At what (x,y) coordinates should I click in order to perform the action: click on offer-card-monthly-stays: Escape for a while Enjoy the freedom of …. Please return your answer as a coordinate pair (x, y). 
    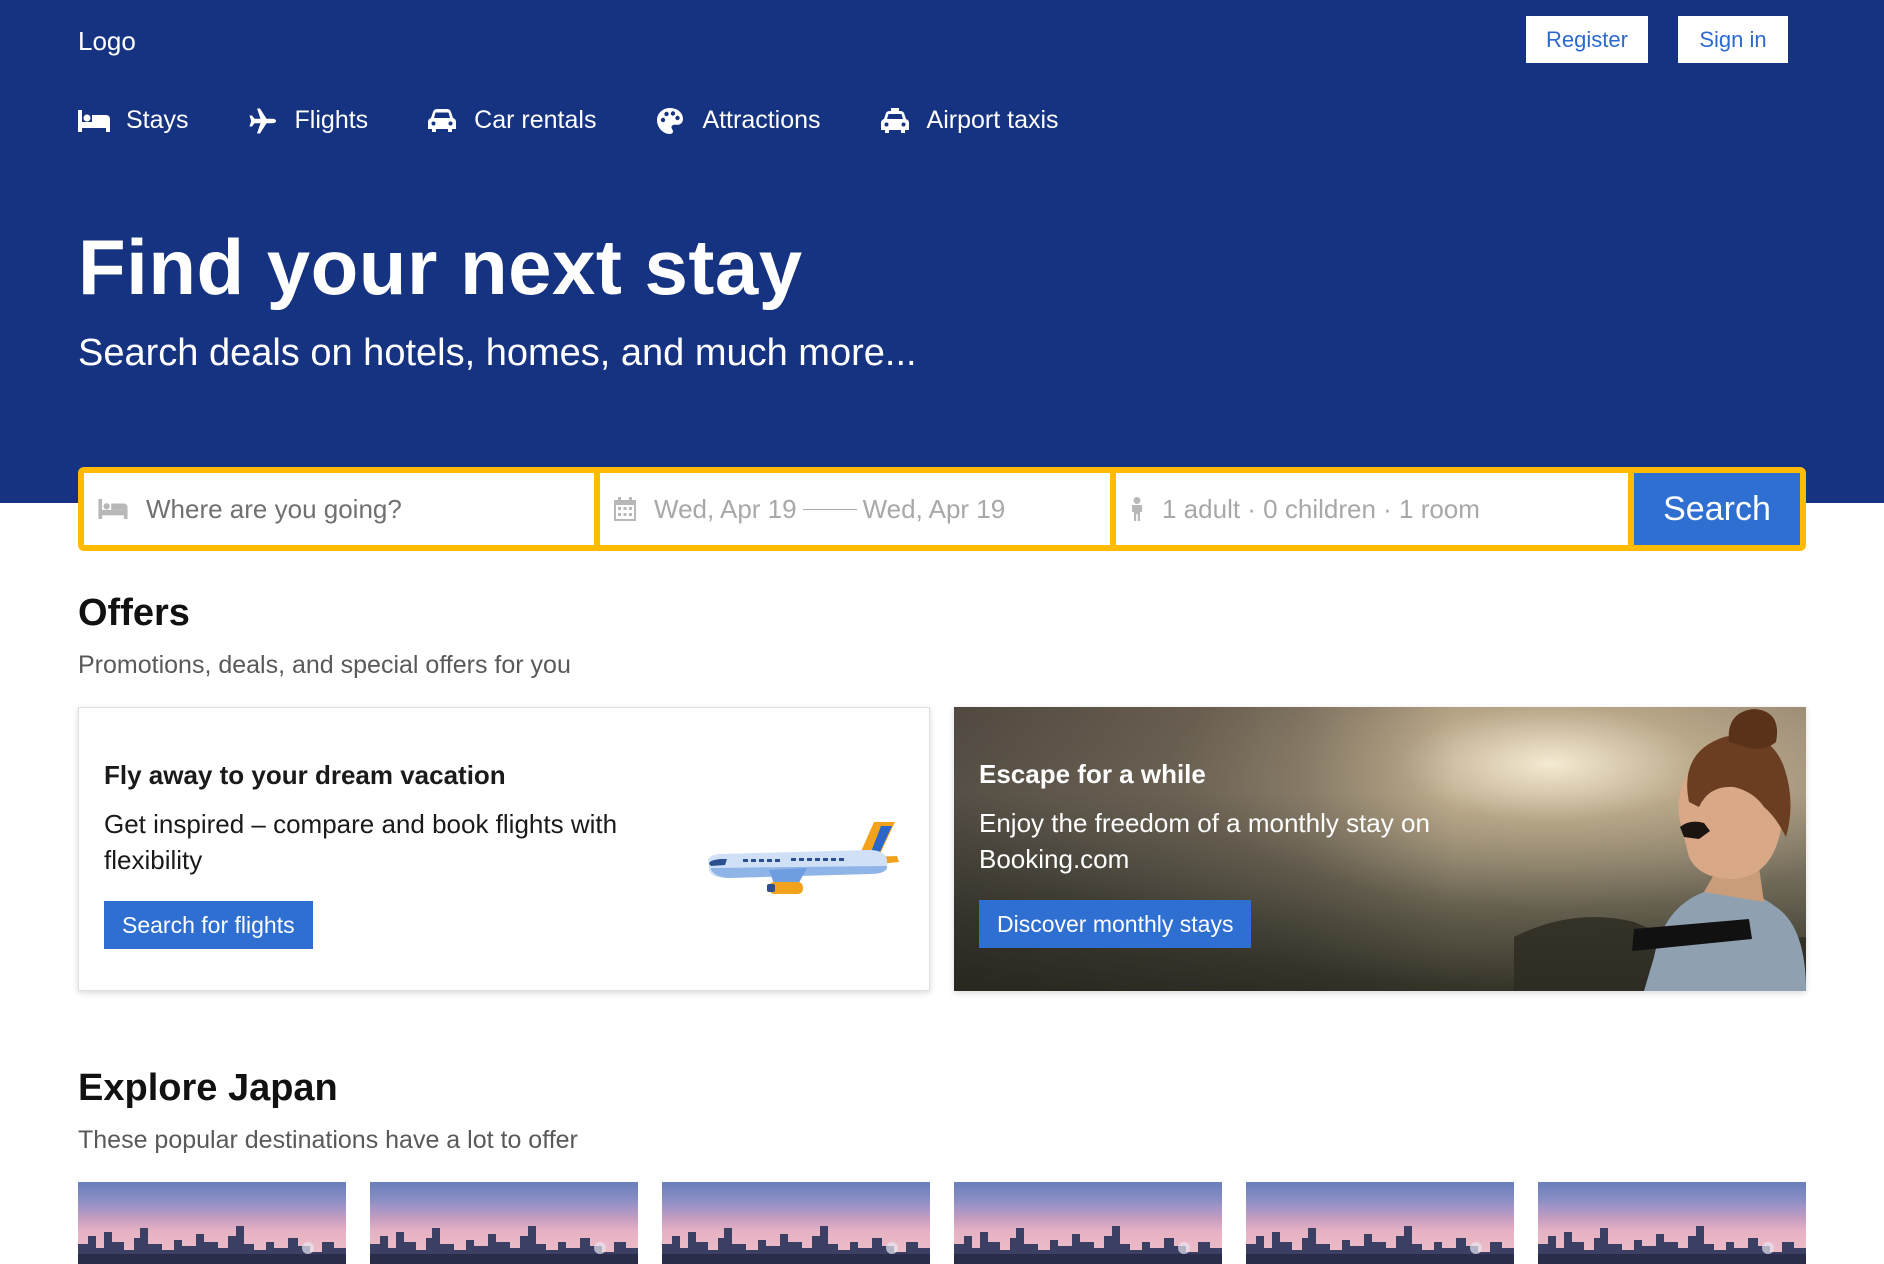
    Looking at the image, I should click on (1380, 849).